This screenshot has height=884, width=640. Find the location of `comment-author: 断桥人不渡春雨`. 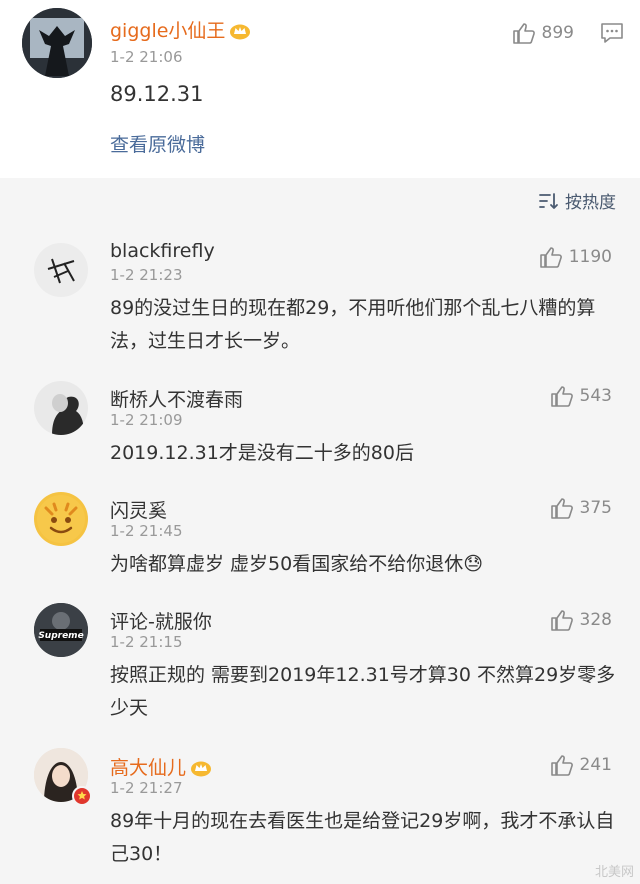

comment-author: 断桥人不渡春雨 is located at coordinates (176, 398).